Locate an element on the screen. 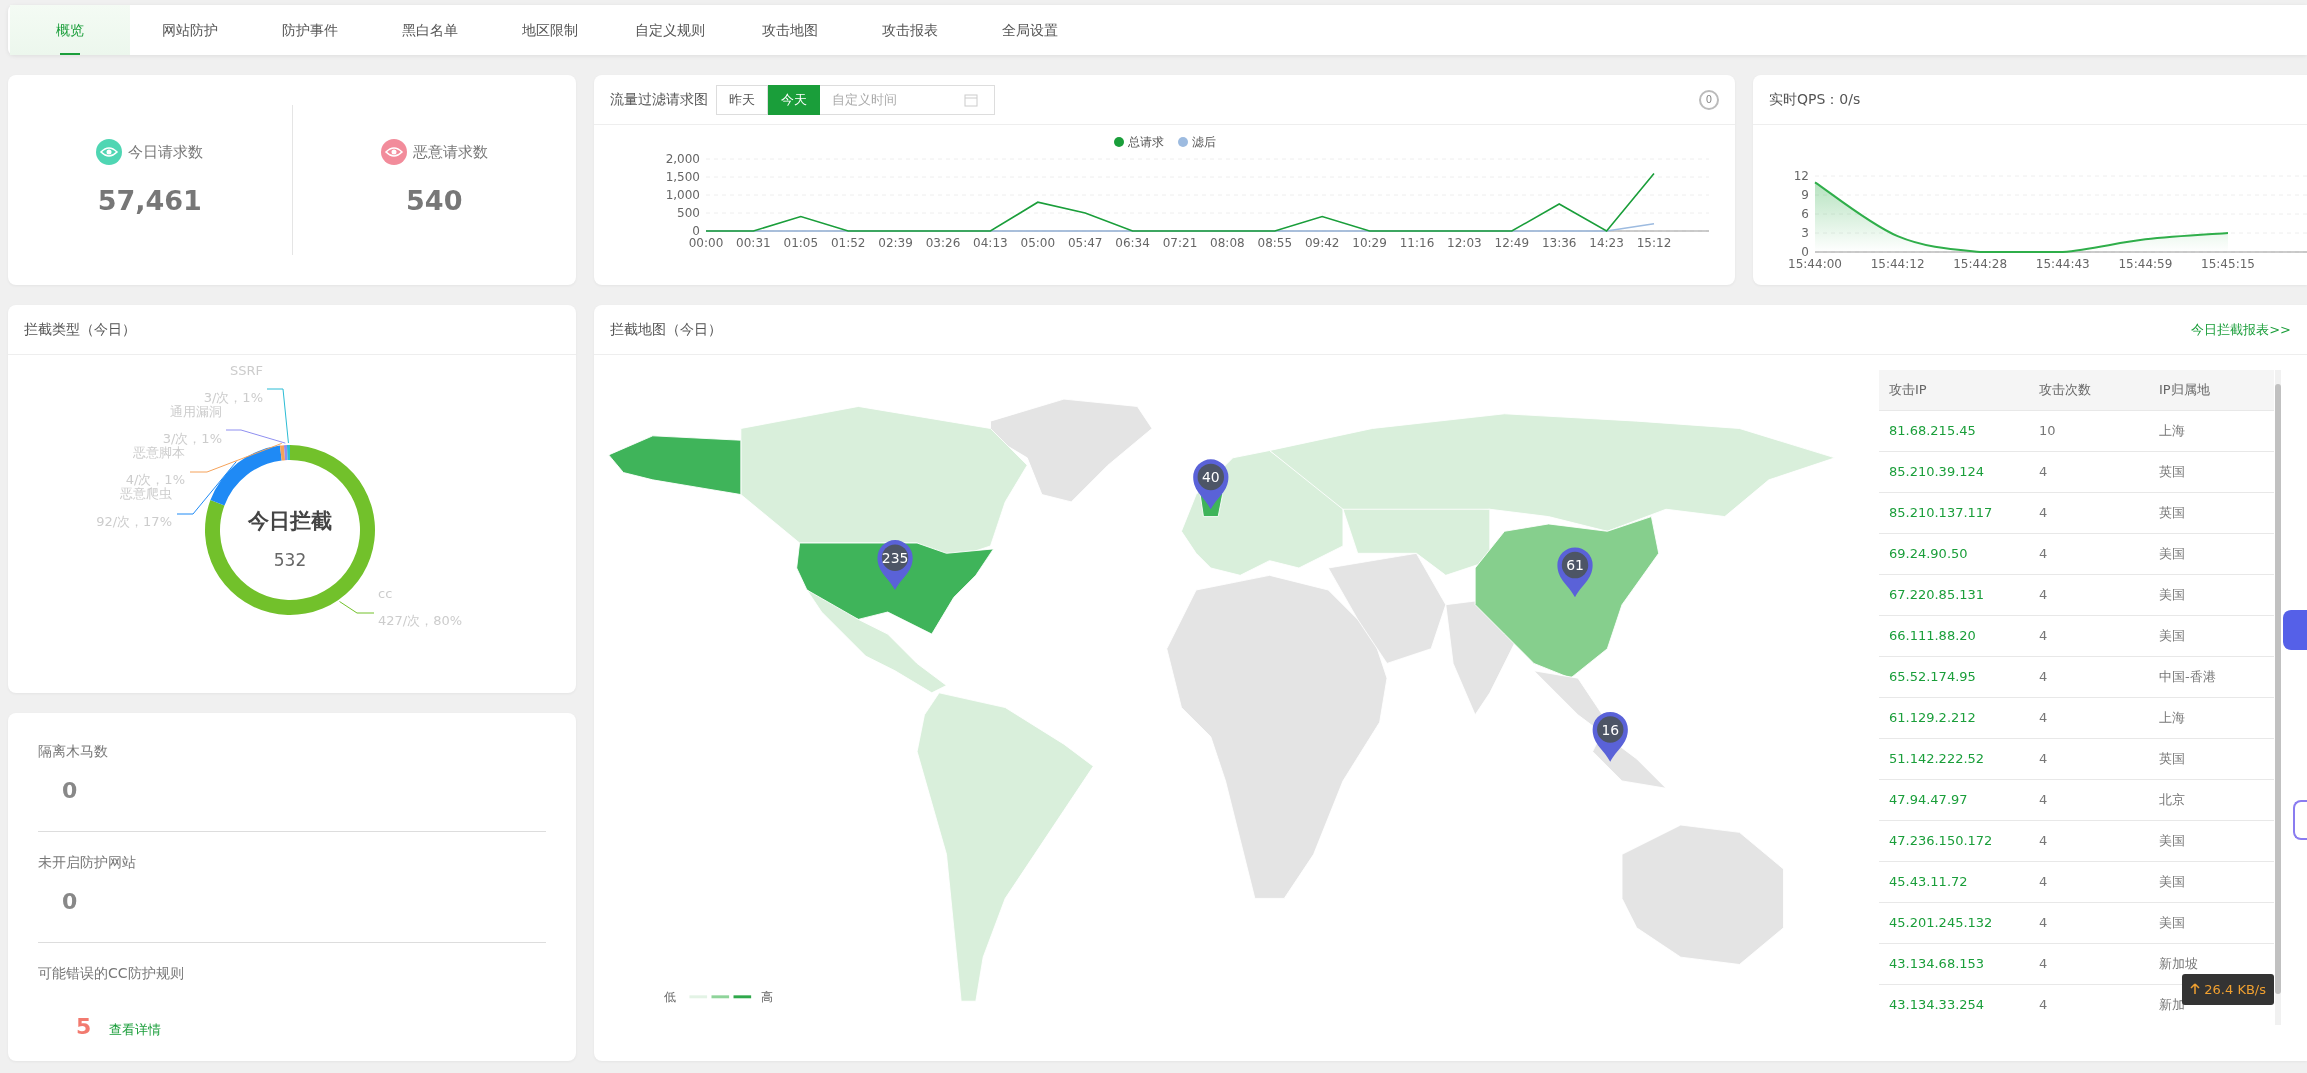  axis-label: 10:29 is located at coordinates (1369, 243).